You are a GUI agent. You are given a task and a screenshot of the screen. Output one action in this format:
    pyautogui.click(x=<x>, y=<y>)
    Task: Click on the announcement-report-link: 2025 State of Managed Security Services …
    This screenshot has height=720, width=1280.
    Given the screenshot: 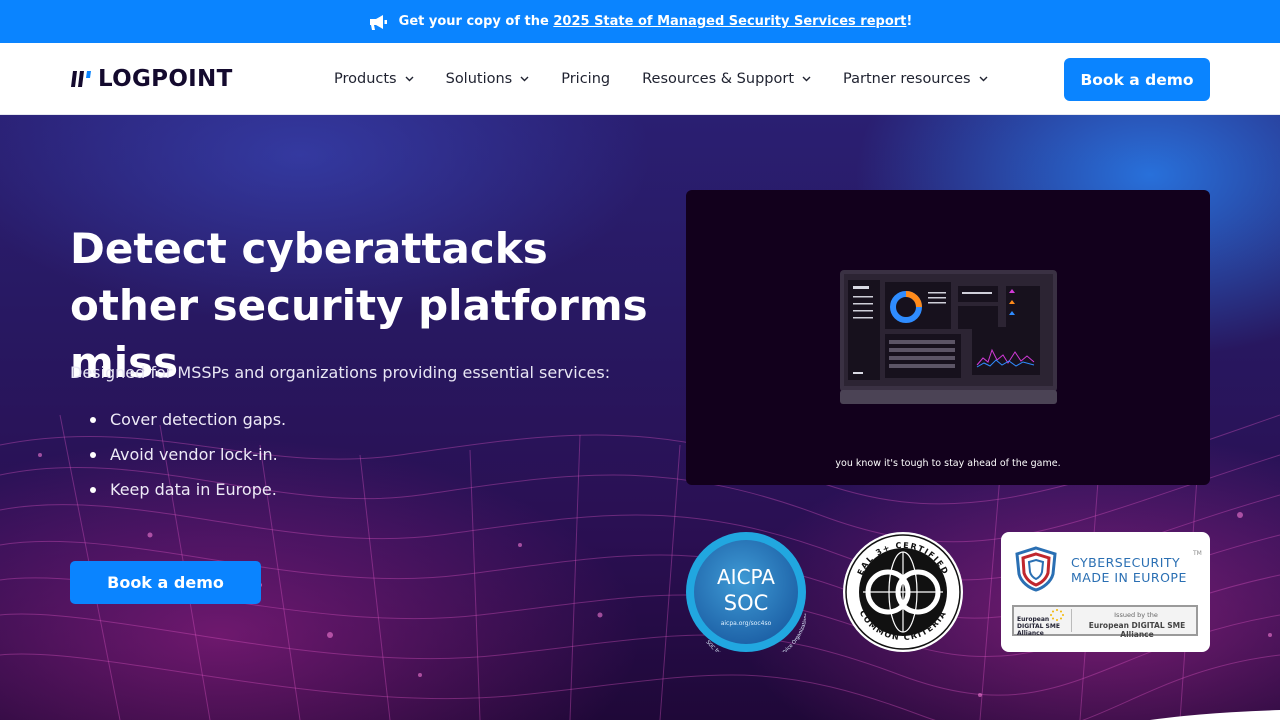 What is the action you would take?
    pyautogui.click(x=729, y=21)
    